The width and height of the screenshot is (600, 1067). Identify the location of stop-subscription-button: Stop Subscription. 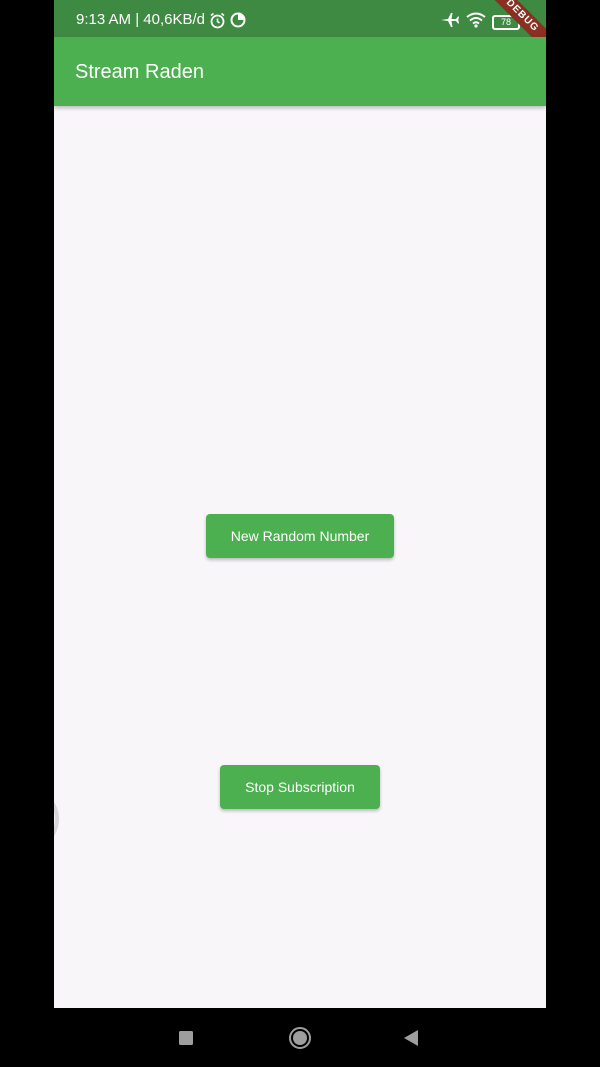
(300, 787).